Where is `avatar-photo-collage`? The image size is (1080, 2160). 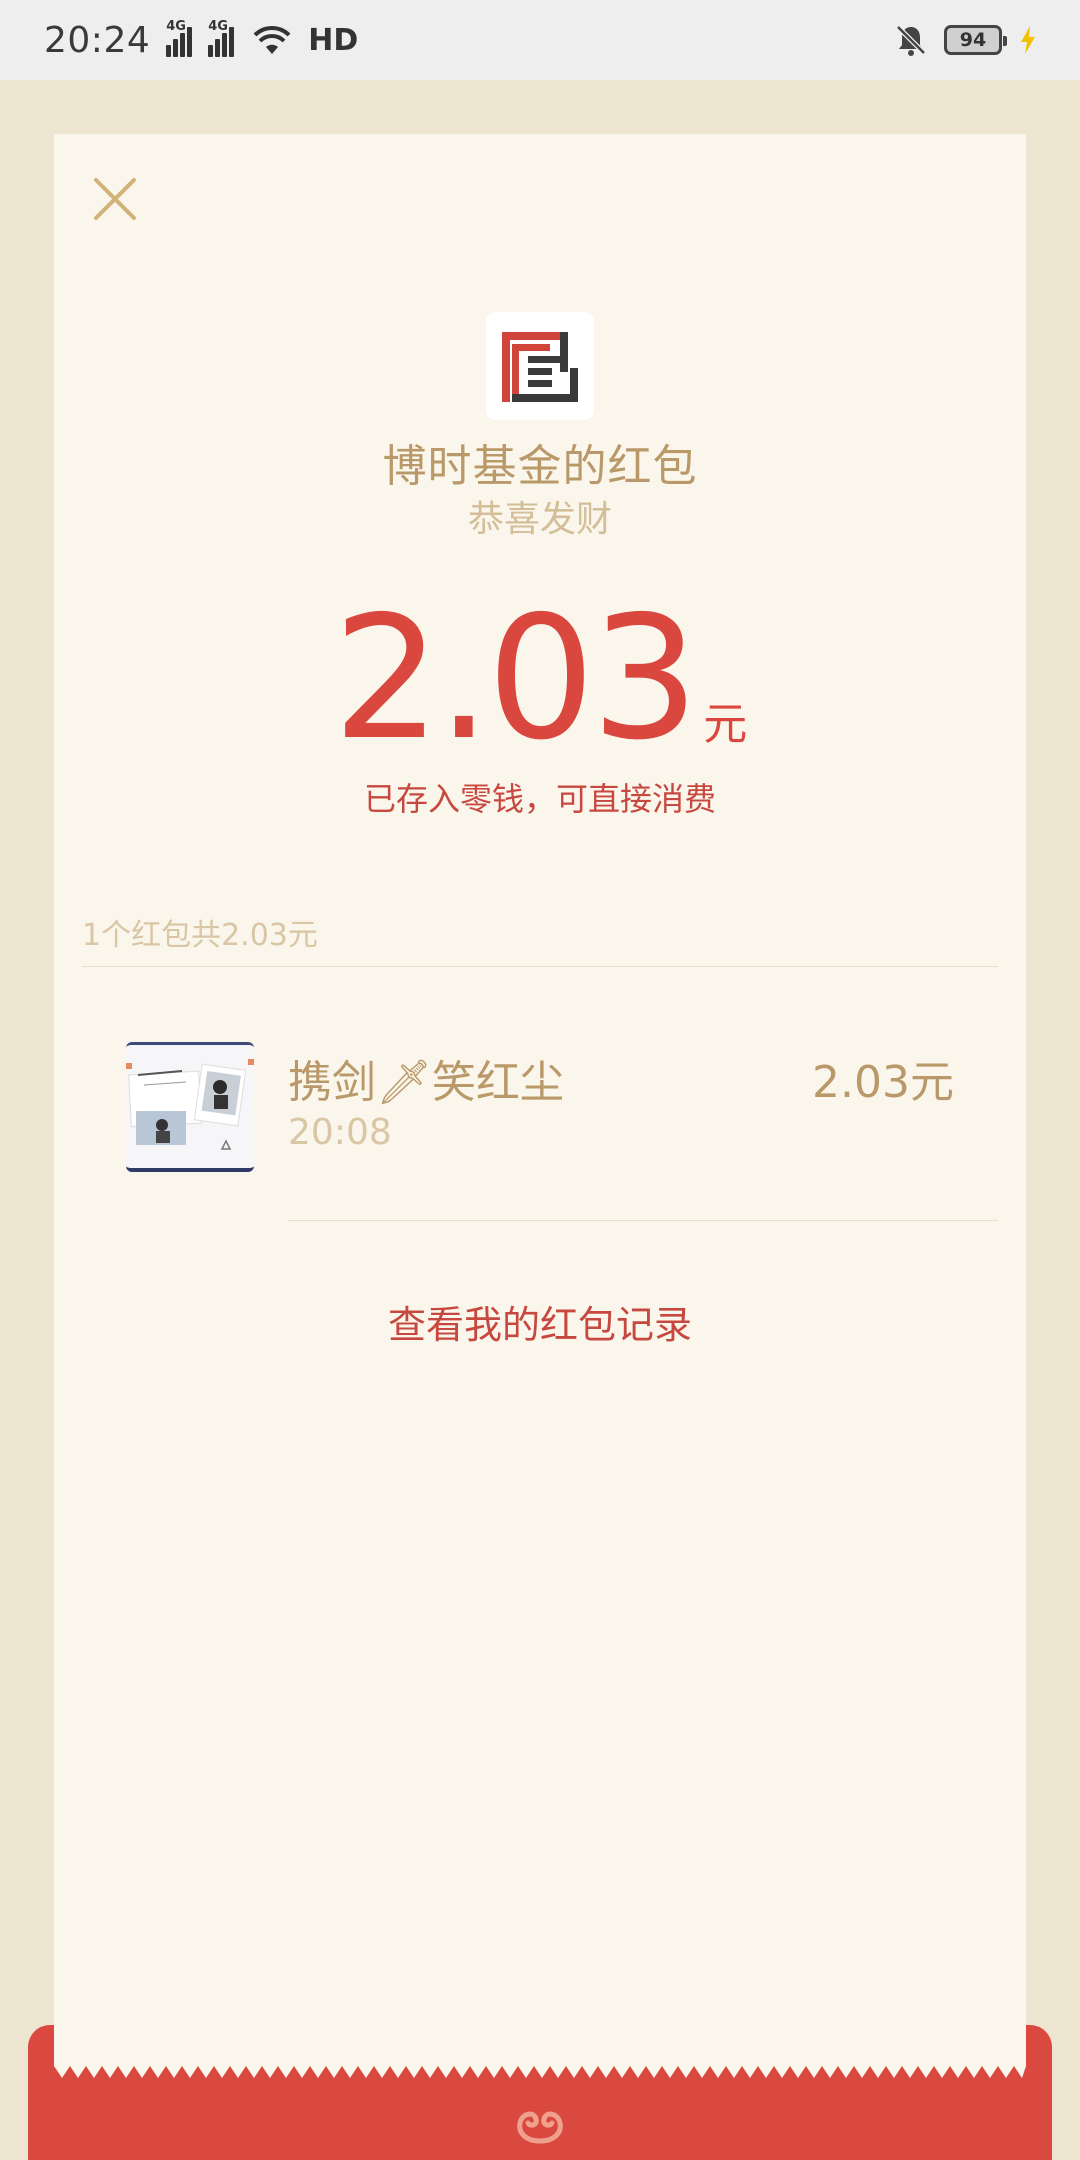
avatar-photo-collage is located at coordinates (190, 1106).